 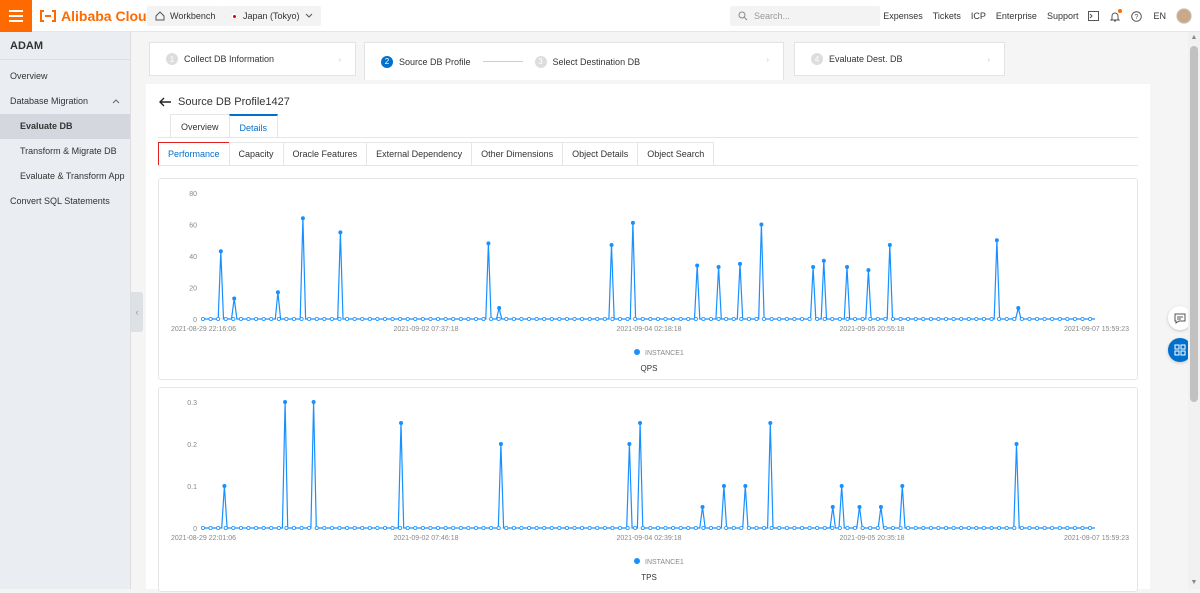 I want to click on page-scrollbar: ▲ ▼, so click(x=1194, y=310).